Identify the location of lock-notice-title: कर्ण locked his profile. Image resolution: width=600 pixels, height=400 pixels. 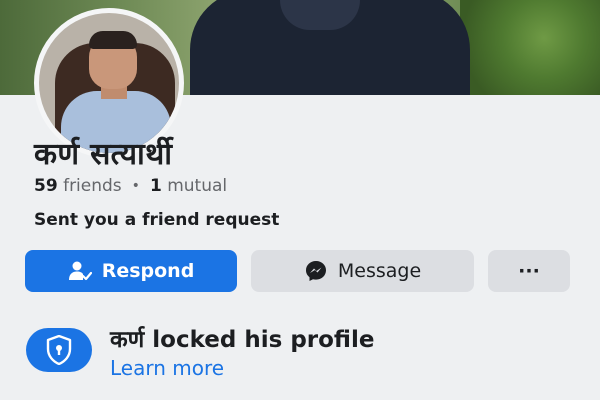
(242, 340).